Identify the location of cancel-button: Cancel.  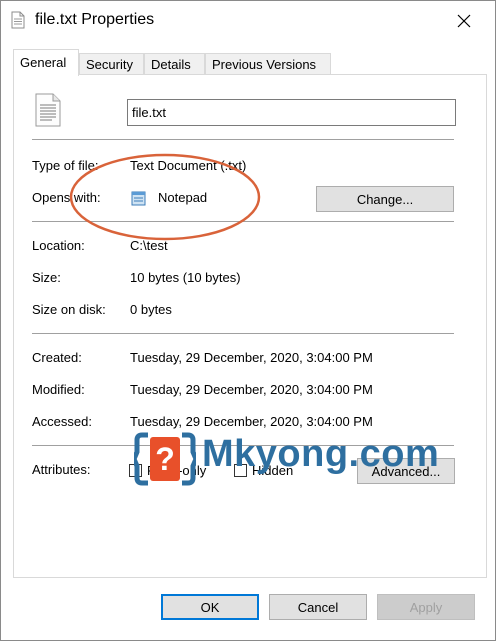
(318, 607).